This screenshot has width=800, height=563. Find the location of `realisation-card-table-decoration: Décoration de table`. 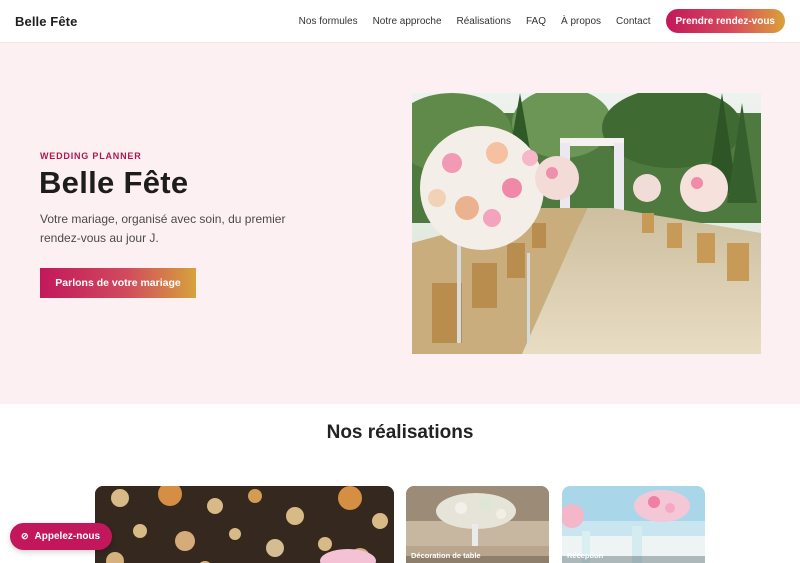

realisation-card-table-decoration: Décoration de table is located at coordinates (477, 524).